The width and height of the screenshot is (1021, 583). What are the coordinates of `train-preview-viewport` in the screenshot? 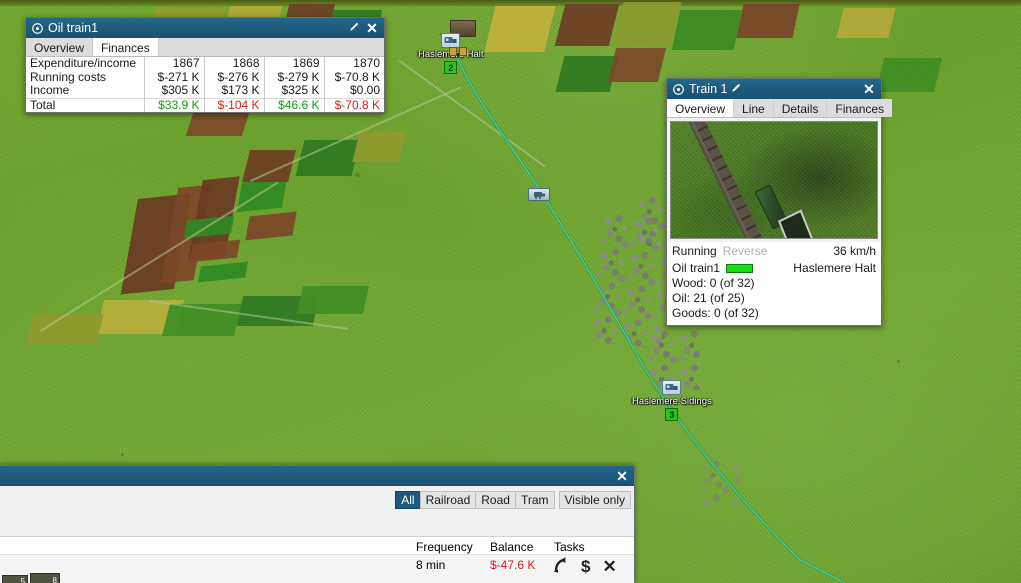 It's located at (774, 180).